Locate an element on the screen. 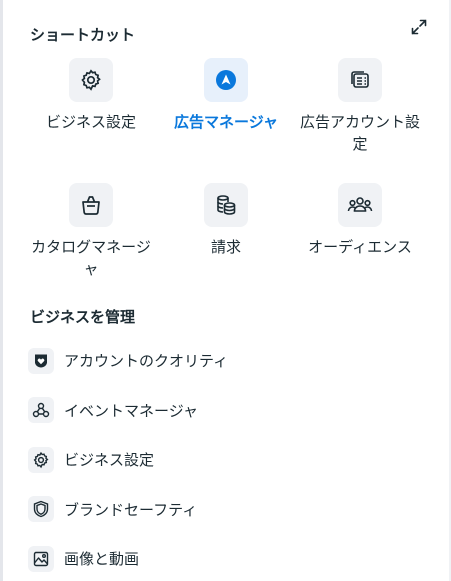  shield-heart-icon is located at coordinates (41, 361).